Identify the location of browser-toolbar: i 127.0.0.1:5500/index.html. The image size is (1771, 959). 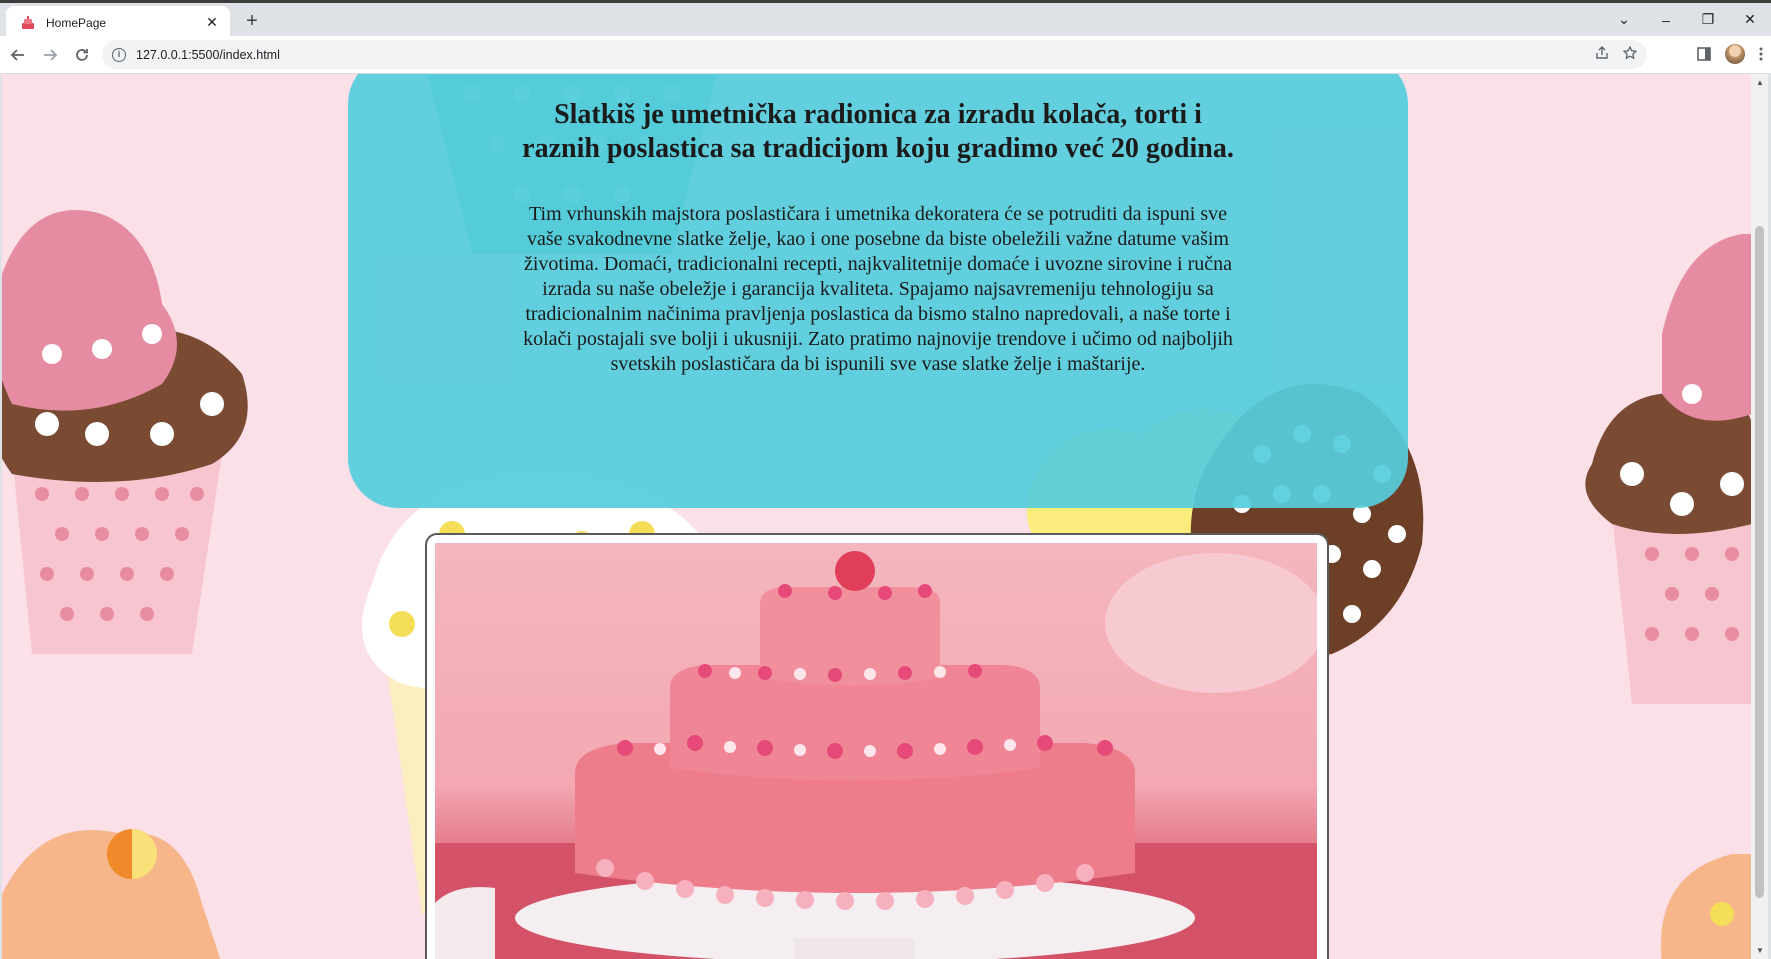
(885, 55).